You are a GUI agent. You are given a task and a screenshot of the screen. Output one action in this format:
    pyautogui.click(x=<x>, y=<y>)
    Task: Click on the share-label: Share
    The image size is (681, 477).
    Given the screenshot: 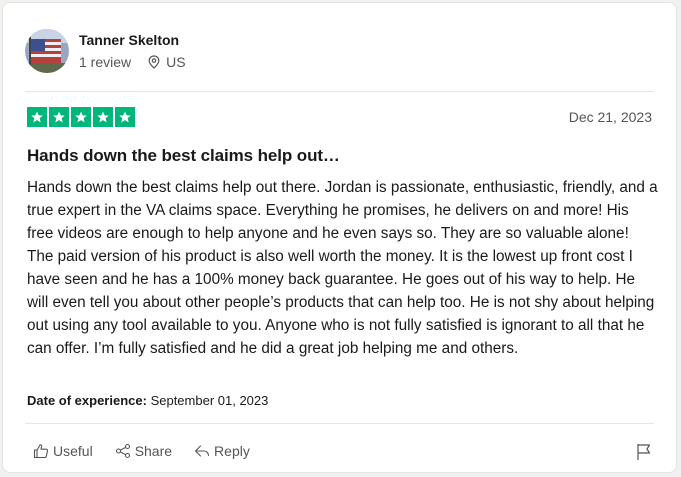 What is the action you would take?
    pyautogui.click(x=153, y=451)
    